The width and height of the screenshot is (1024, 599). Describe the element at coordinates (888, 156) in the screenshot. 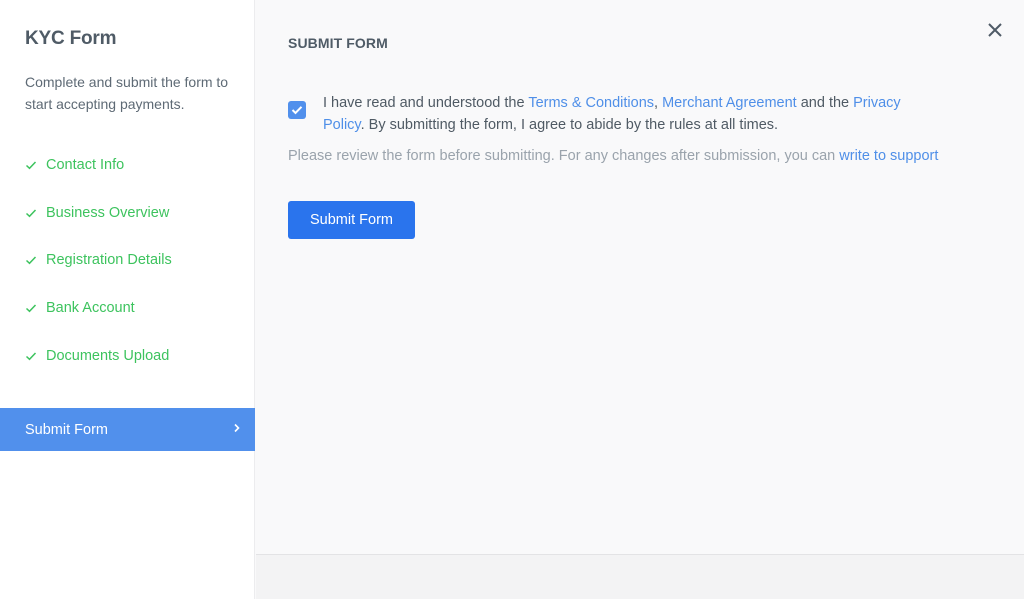

I see `write-to-support-link: write to support` at that location.